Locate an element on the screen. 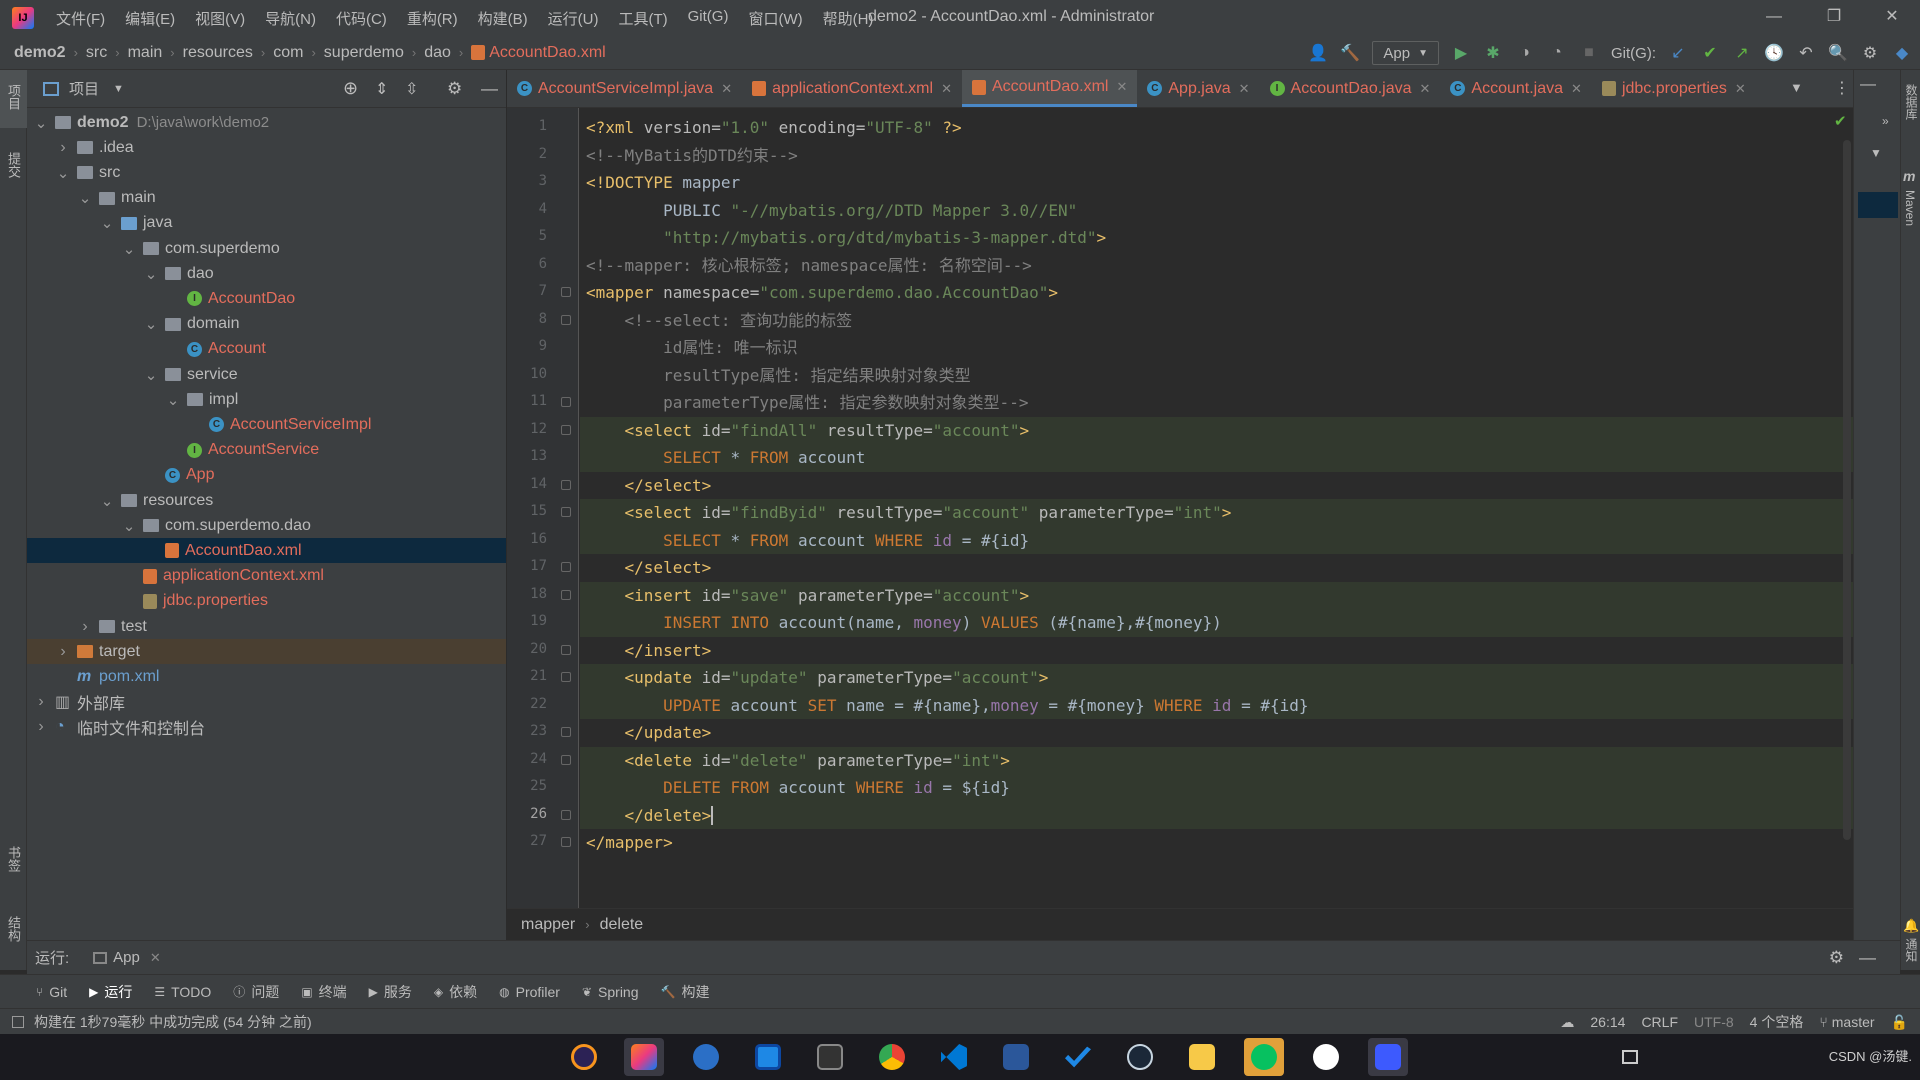 This screenshot has height=1080, width=1920. toolwindow-build: 🔨 构建 is located at coordinates (685, 992).